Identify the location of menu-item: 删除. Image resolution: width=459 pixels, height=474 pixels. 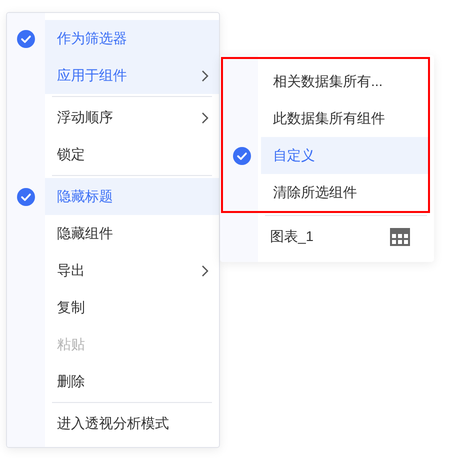
(113, 381).